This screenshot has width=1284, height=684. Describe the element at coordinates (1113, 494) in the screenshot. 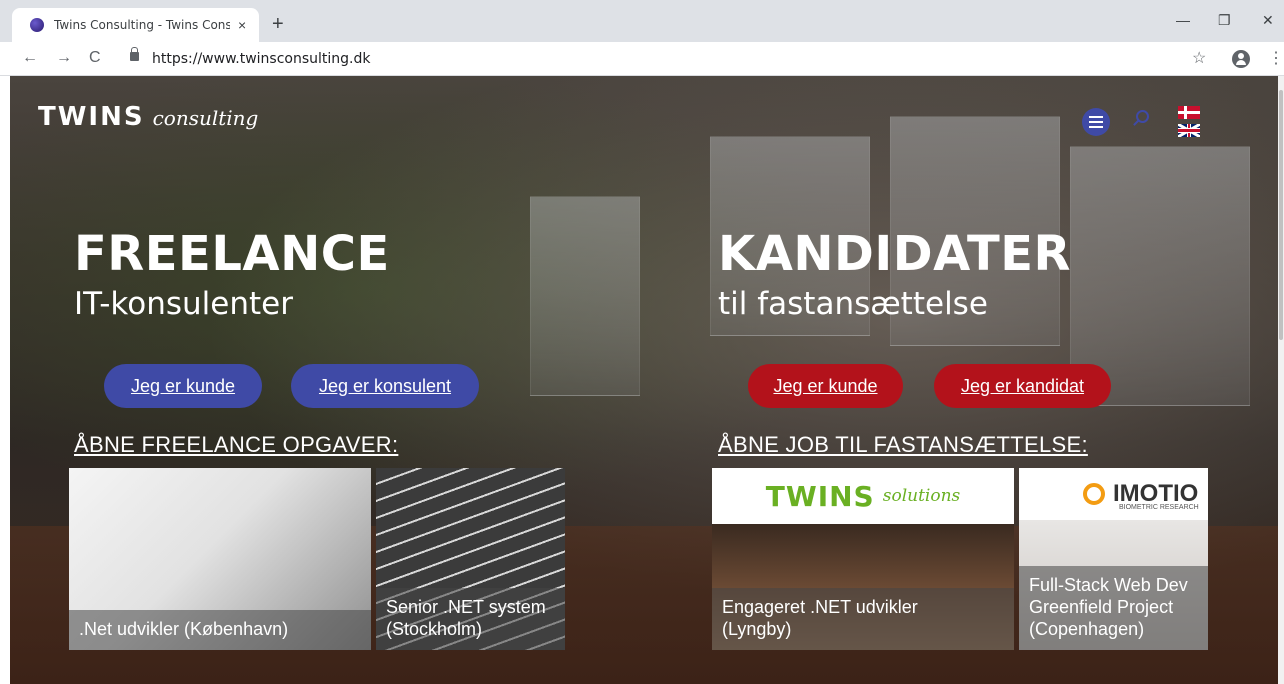

I see `company-logo: IMOTIO` at that location.